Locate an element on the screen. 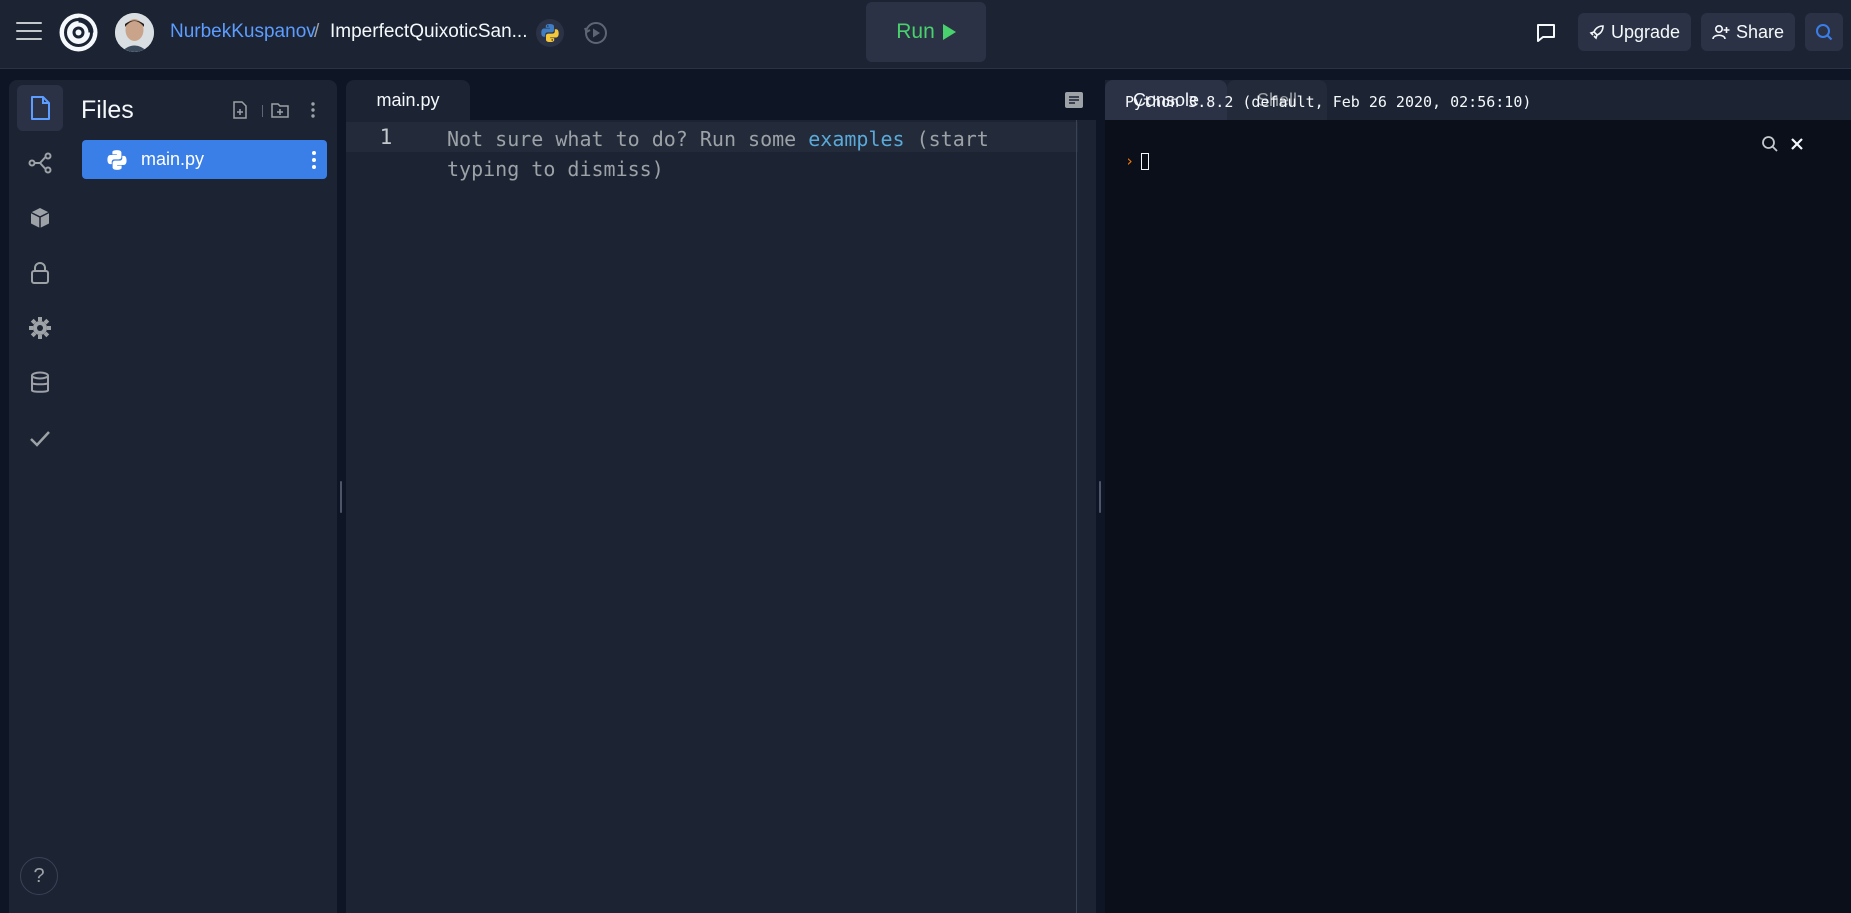  sidebar-item-version-control is located at coordinates (40, 163).